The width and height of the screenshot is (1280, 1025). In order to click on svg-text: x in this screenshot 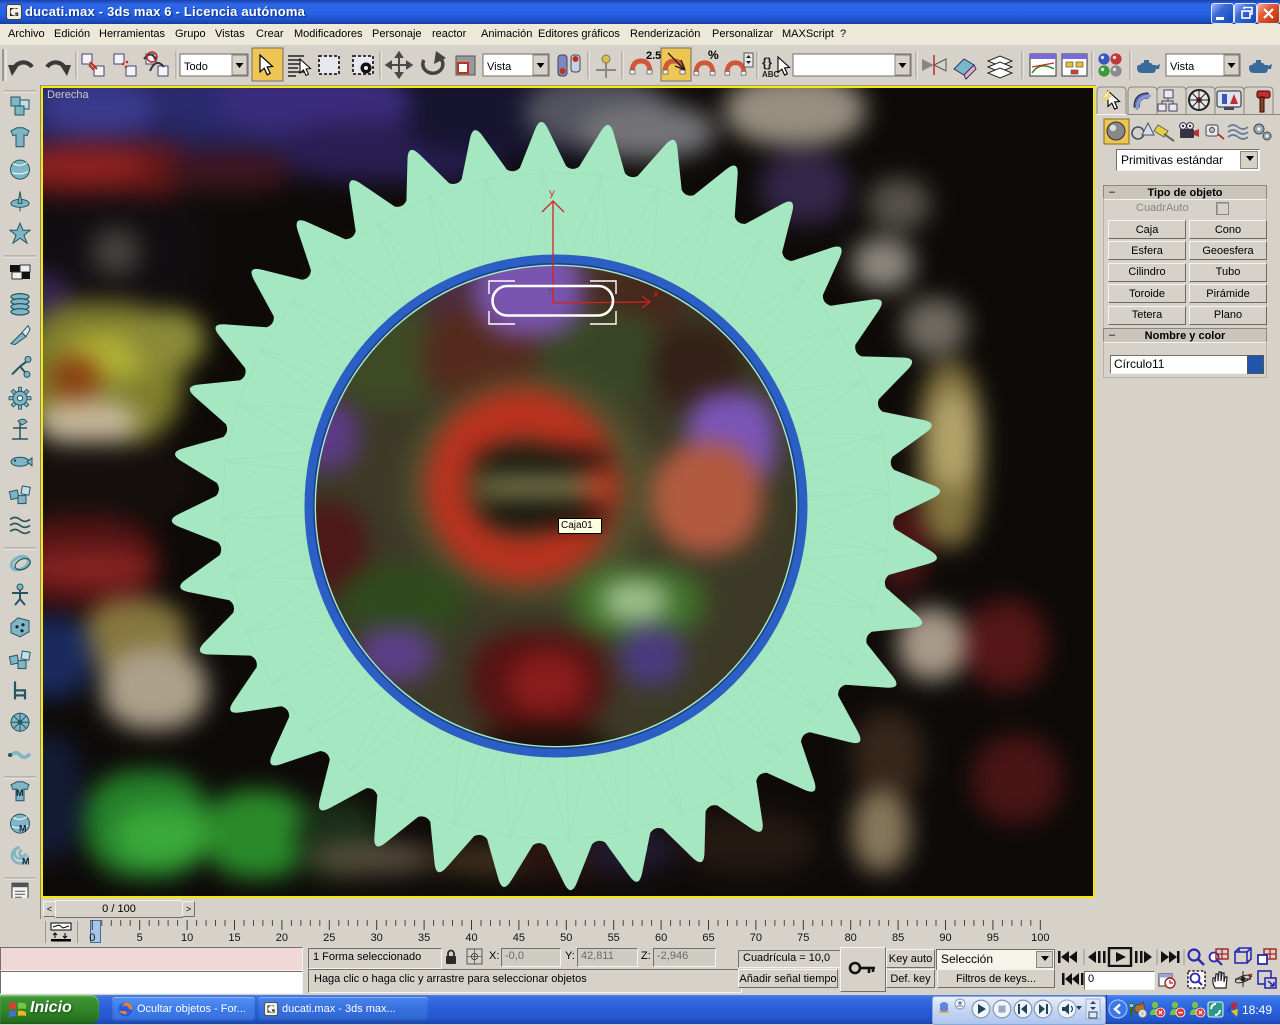, I will do `click(656, 295)`.